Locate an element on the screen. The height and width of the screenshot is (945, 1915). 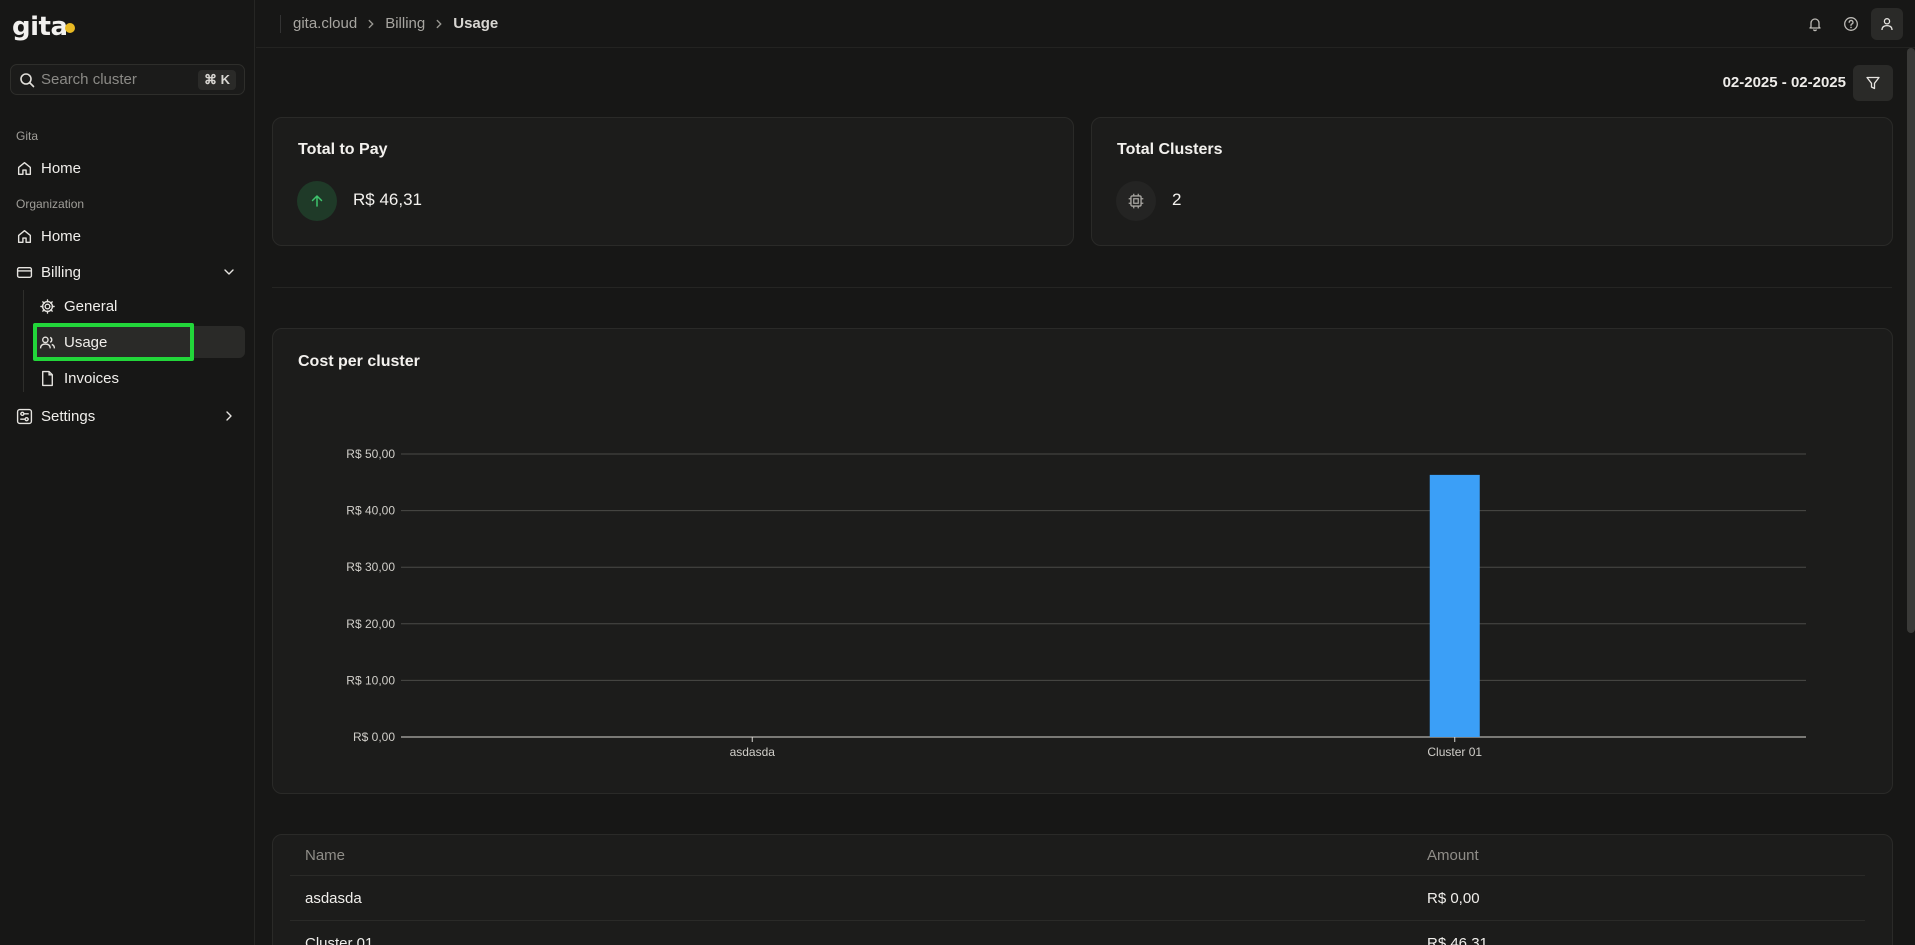
bell-icon is located at coordinates (1815, 25).